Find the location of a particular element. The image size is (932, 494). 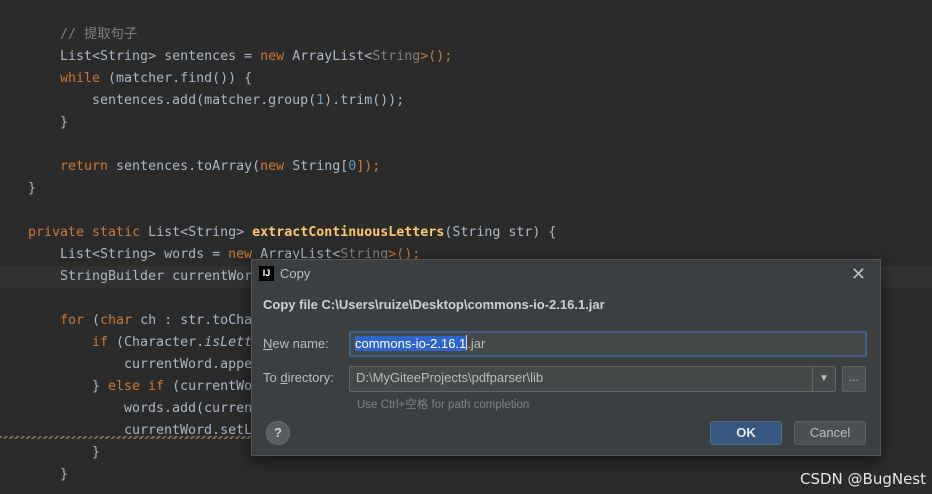

ok-button: OK is located at coordinates (746, 433).